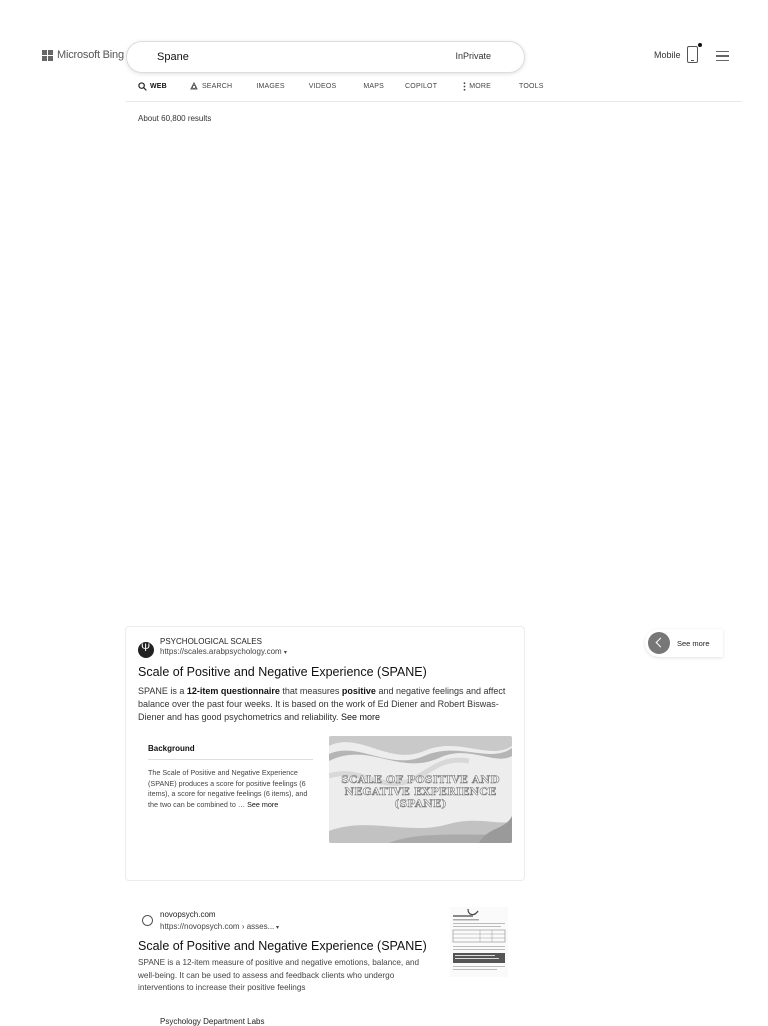 This screenshot has width=768, height=1026. I want to click on copilot-search-icon, so click(194, 86).